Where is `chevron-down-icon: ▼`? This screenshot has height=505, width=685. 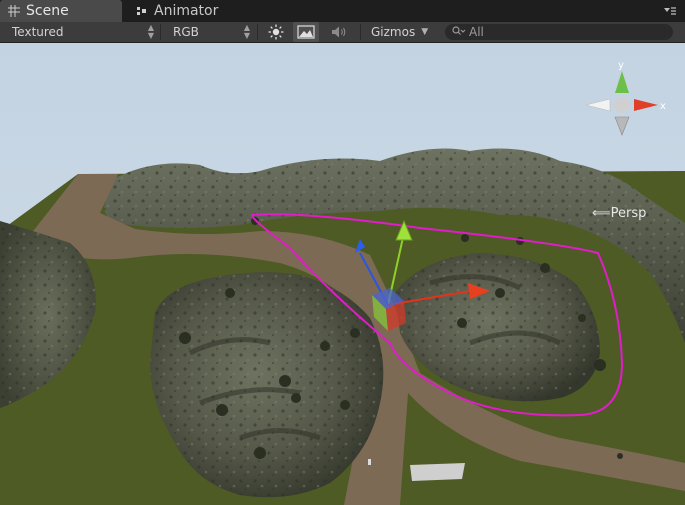 chevron-down-icon: ▼ is located at coordinates (425, 32).